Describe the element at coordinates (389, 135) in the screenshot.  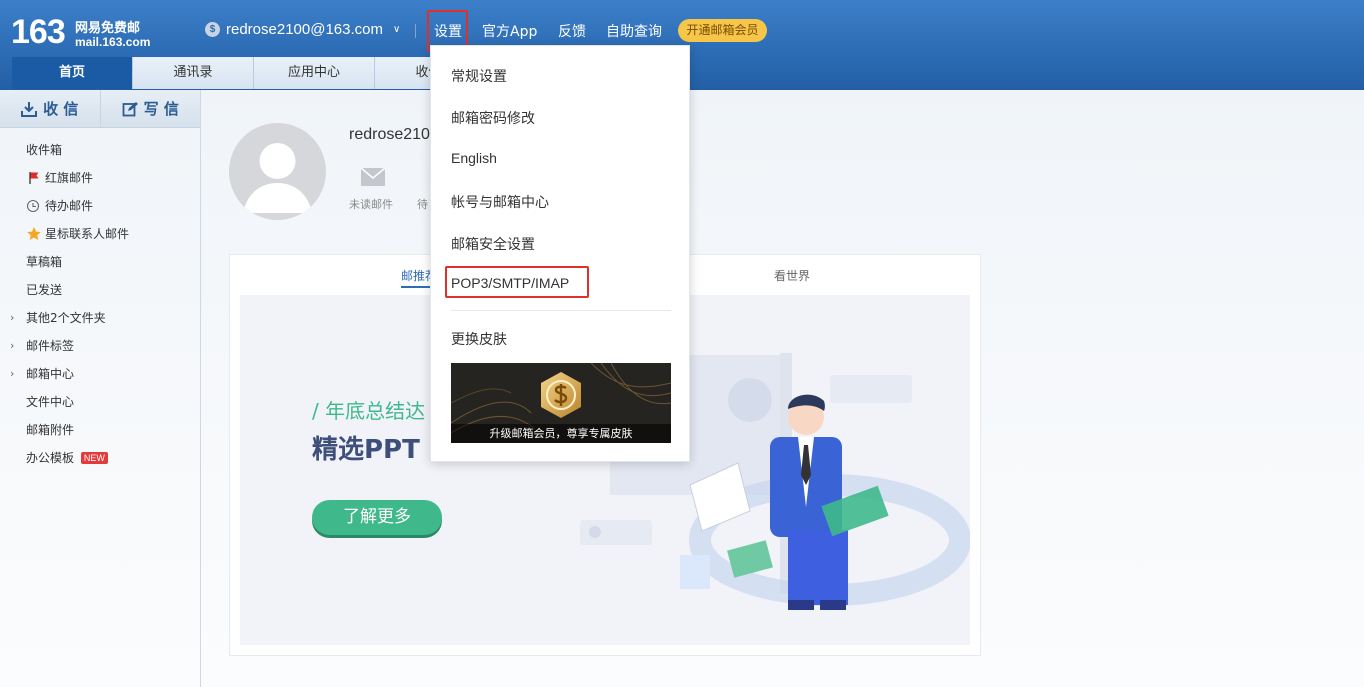
I see `profile-username: redrose210` at that location.